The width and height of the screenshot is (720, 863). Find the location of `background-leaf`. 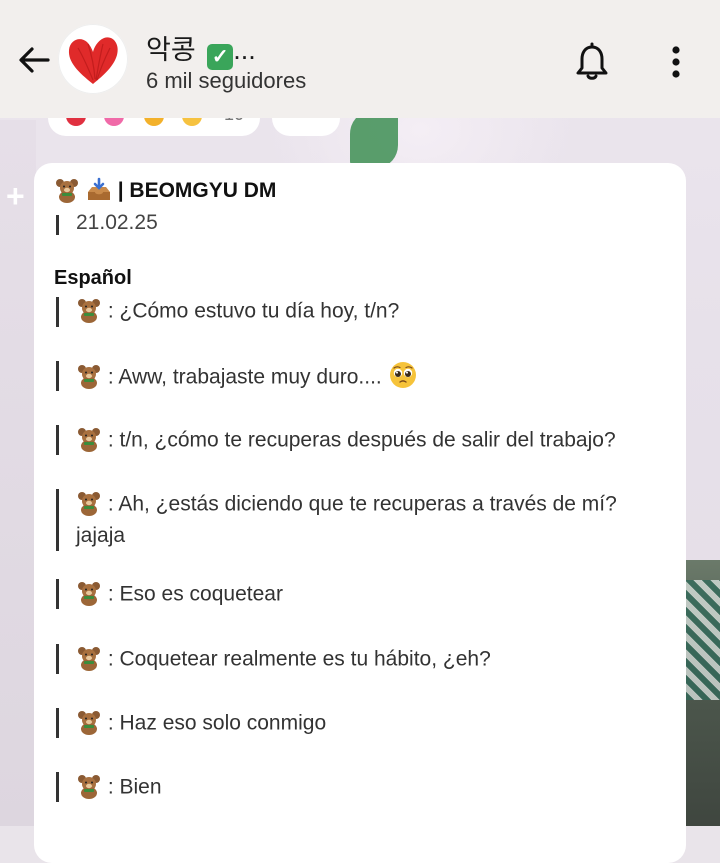

background-leaf is located at coordinates (374, 139).